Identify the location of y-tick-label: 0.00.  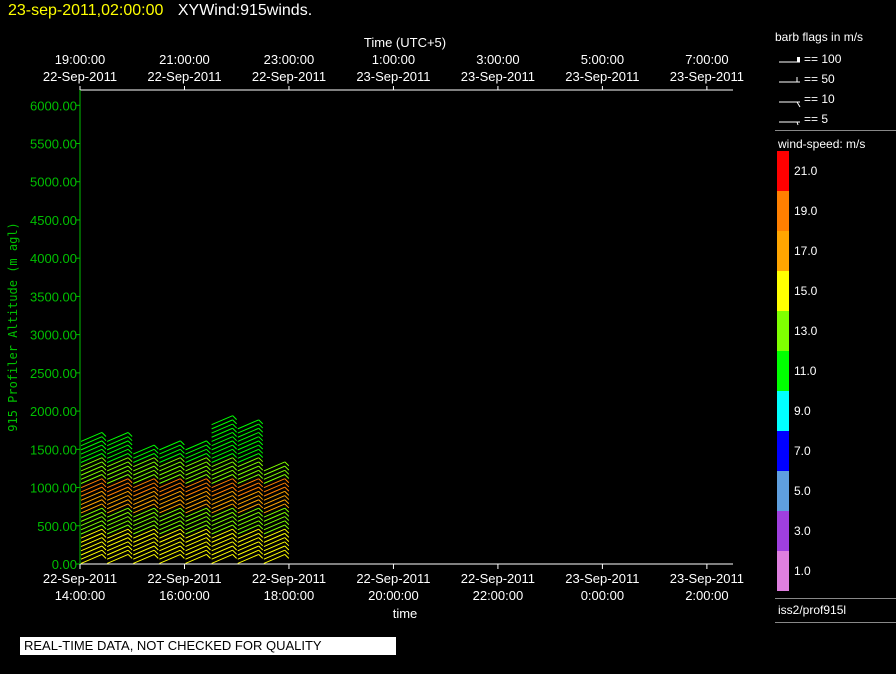
(64, 564).